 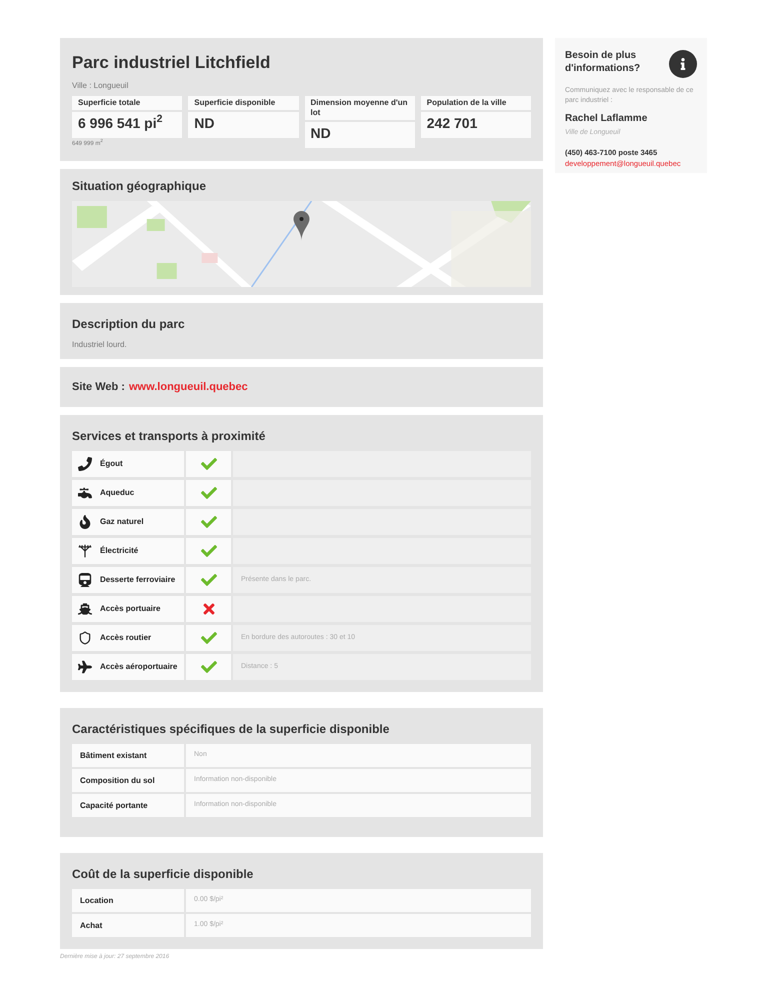 I want to click on stat-label: Superficie totale, so click(x=127, y=103).